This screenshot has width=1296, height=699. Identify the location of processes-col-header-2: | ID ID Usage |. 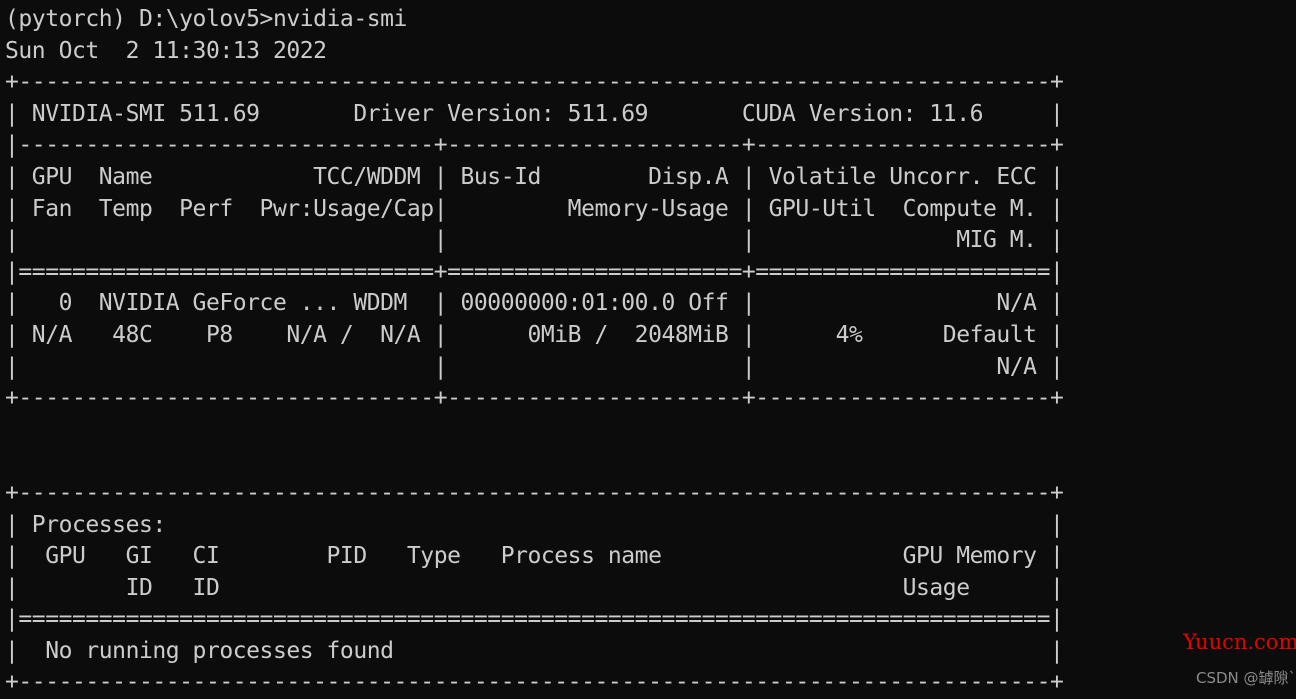
(534, 587).